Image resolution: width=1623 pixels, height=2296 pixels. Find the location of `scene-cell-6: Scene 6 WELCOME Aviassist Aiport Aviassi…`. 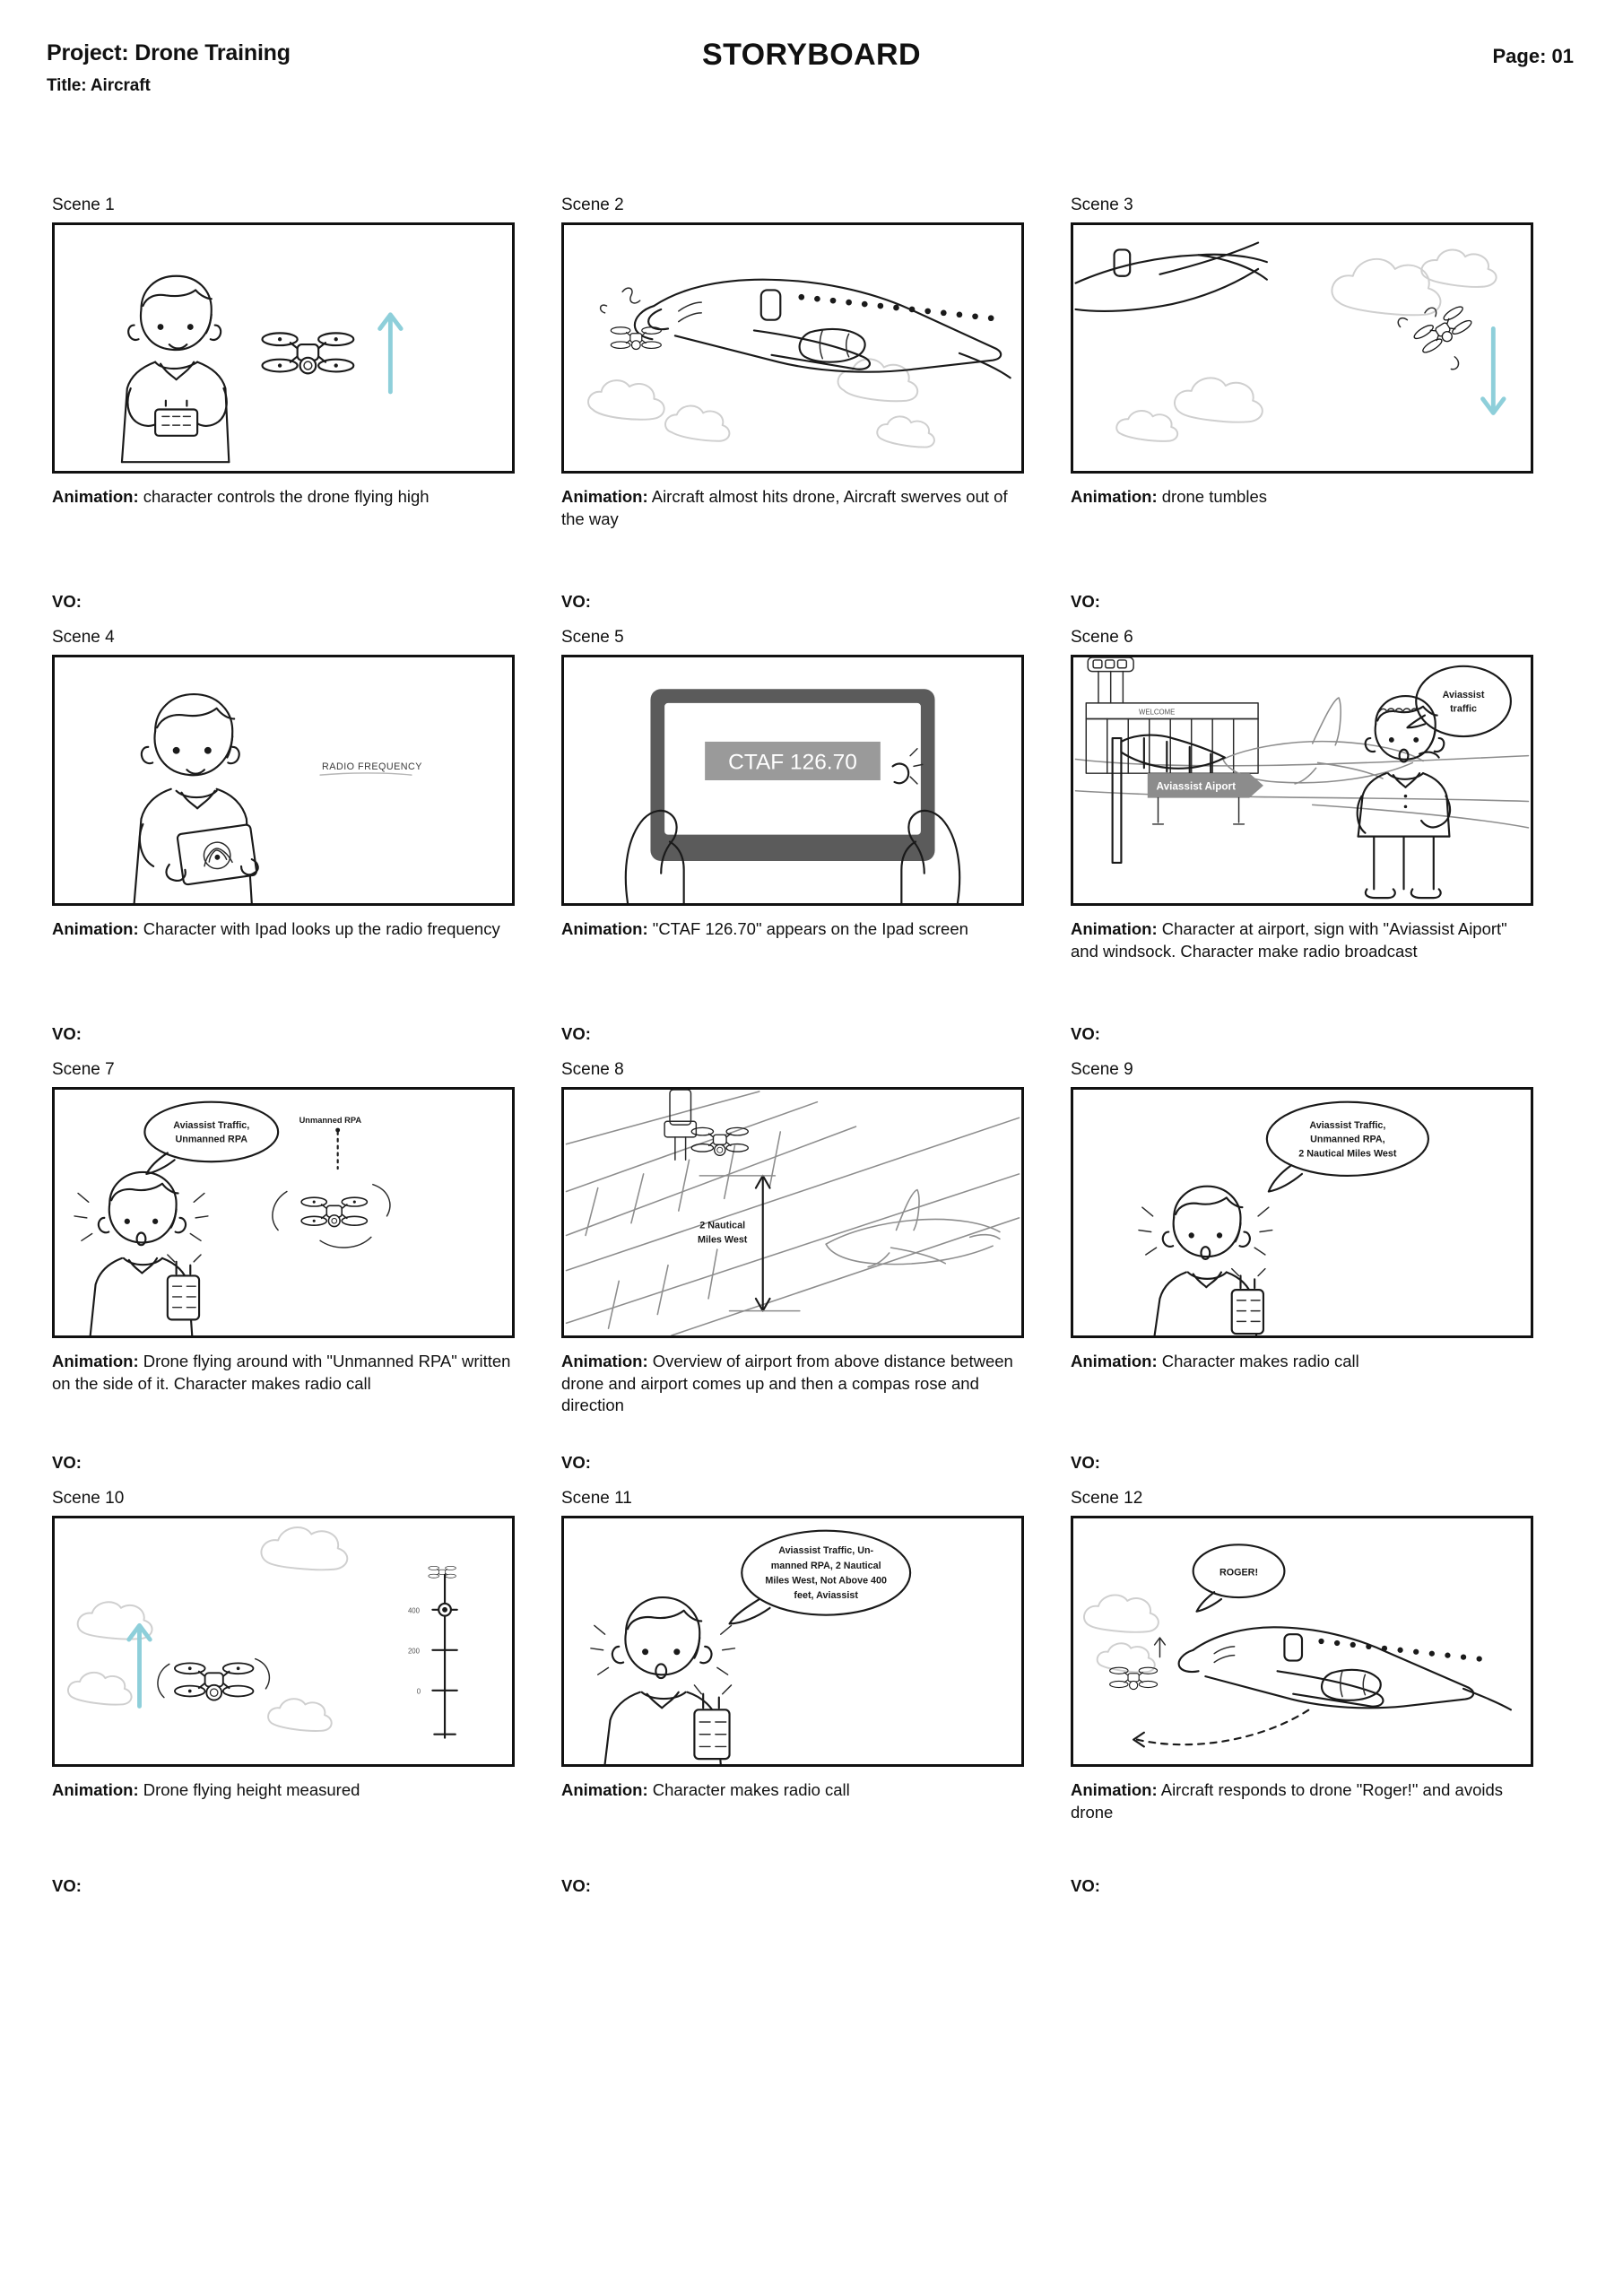

scene-cell-6: Scene 6 WELCOME Aviassist Aiport Aviassi… is located at coordinates (1302, 836).